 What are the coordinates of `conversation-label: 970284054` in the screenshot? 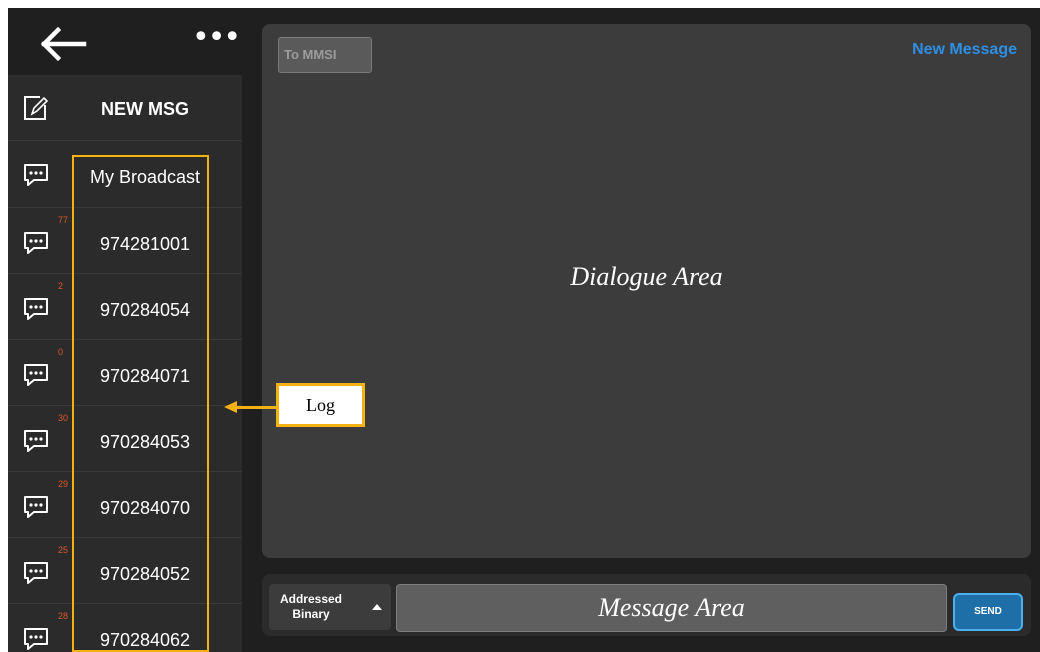 It's located at (145, 310).